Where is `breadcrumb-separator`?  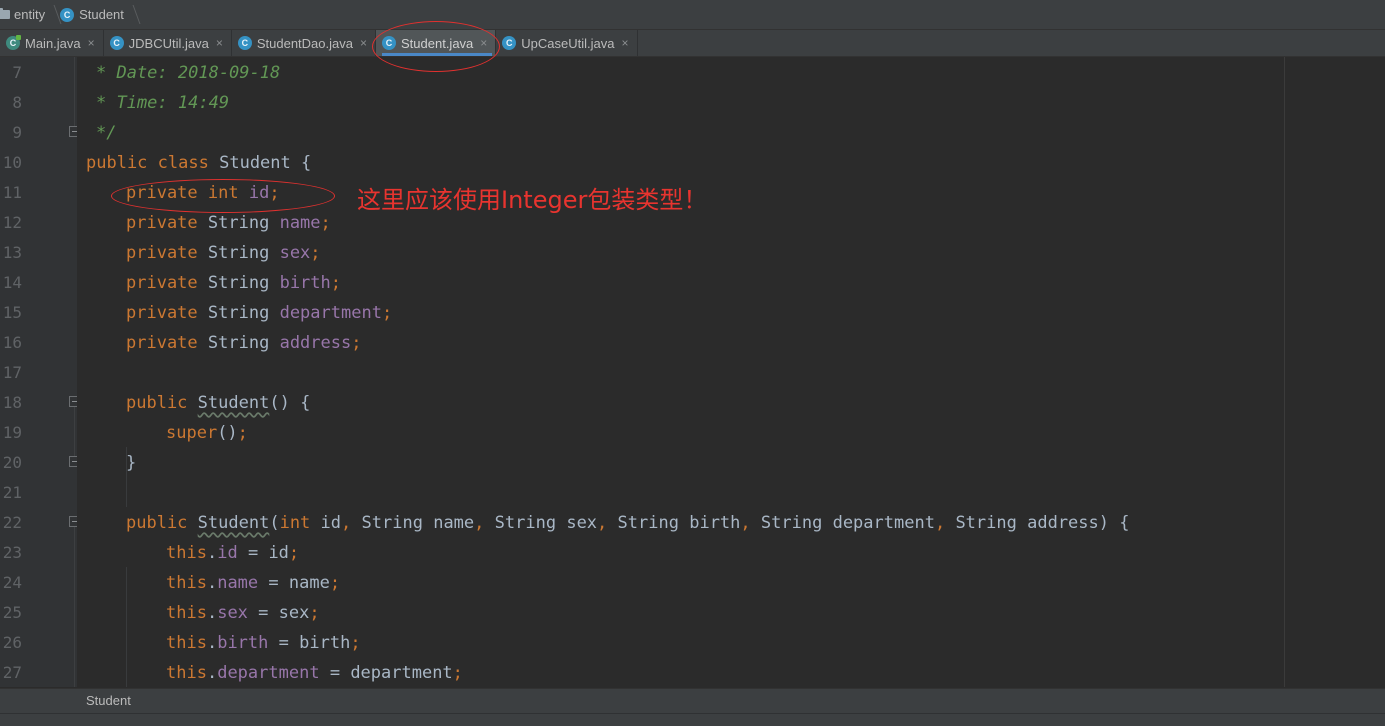 breadcrumb-separator is located at coordinates (53, 14).